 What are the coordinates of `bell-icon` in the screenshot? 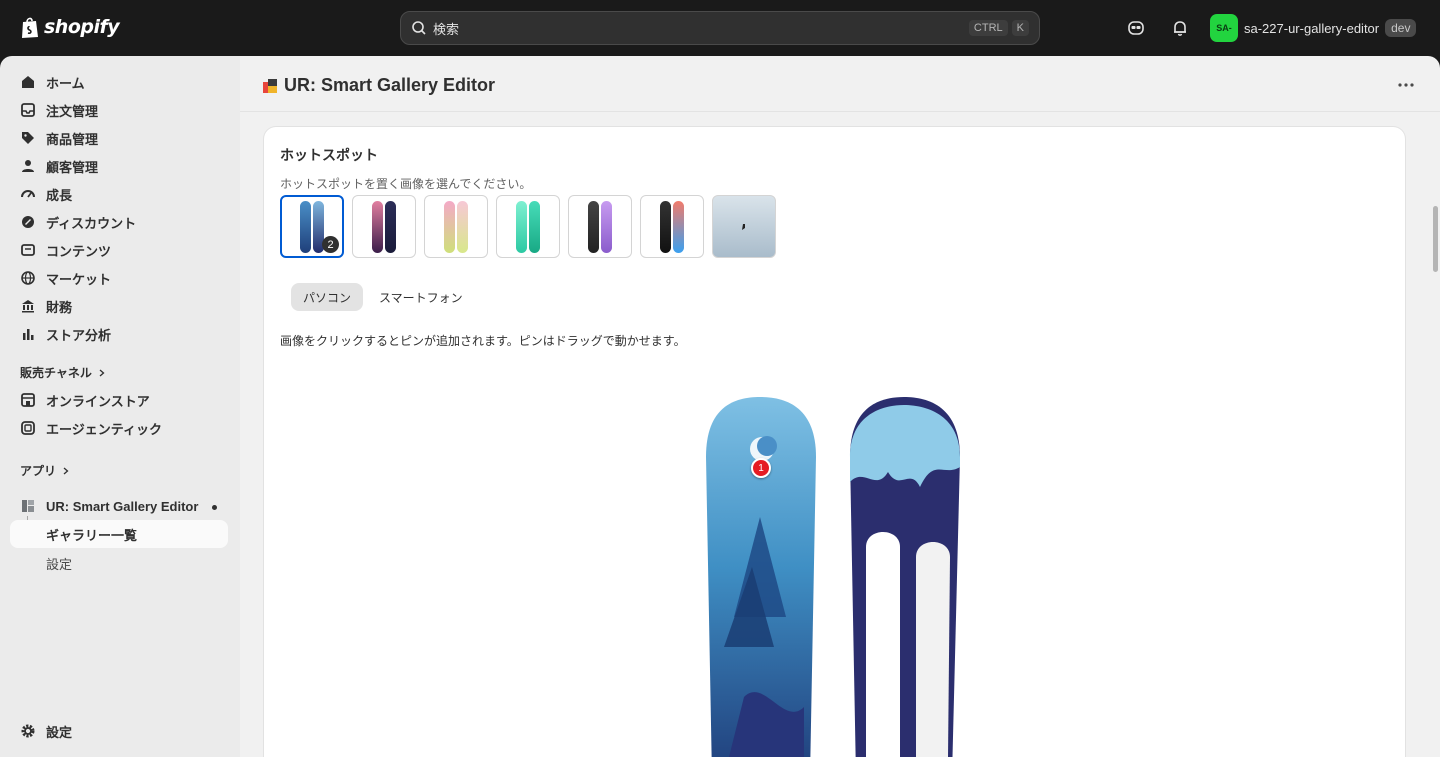 It's located at (1180, 28).